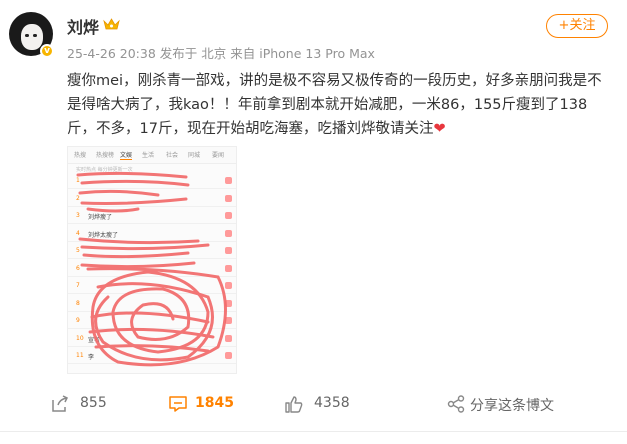 This screenshot has width=627, height=444. I want to click on like-count: 4358, so click(332, 403).